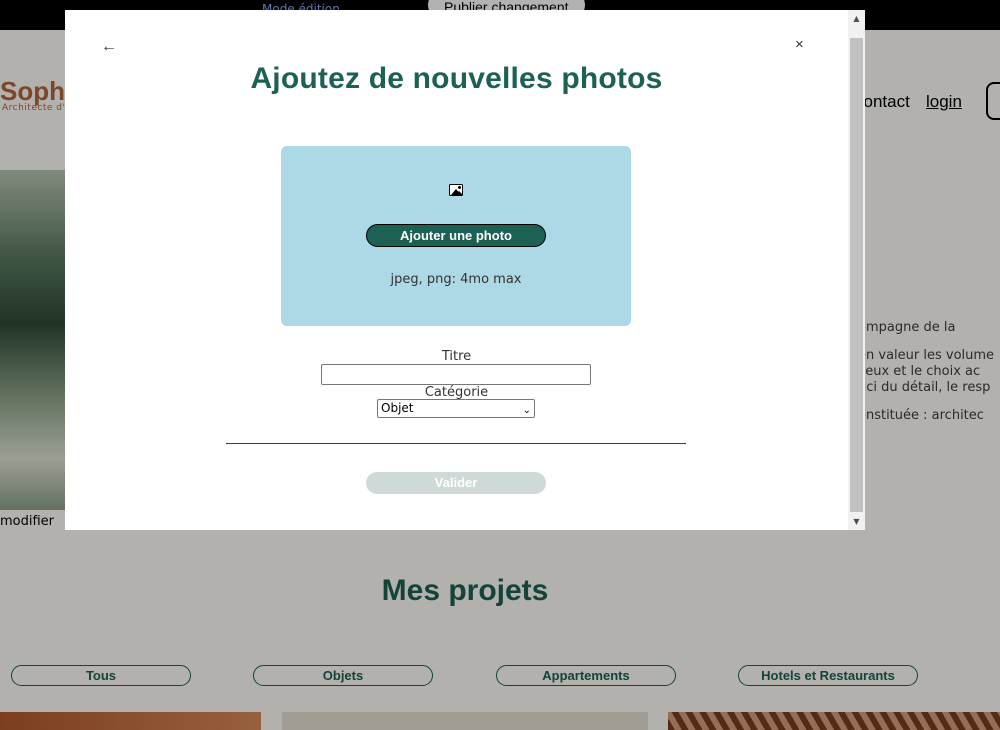 The width and height of the screenshot is (1000, 730). I want to click on scroll-up-arrow-icon: ▲, so click(856, 18).